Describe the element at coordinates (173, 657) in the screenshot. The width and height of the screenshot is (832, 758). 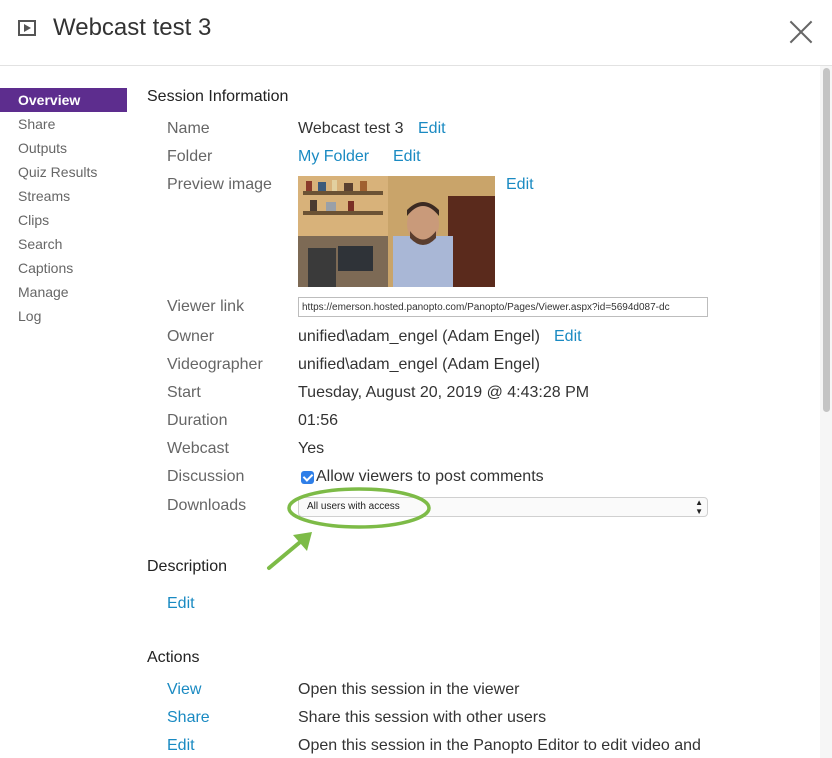
I see `actions-heading: Actions` at that location.